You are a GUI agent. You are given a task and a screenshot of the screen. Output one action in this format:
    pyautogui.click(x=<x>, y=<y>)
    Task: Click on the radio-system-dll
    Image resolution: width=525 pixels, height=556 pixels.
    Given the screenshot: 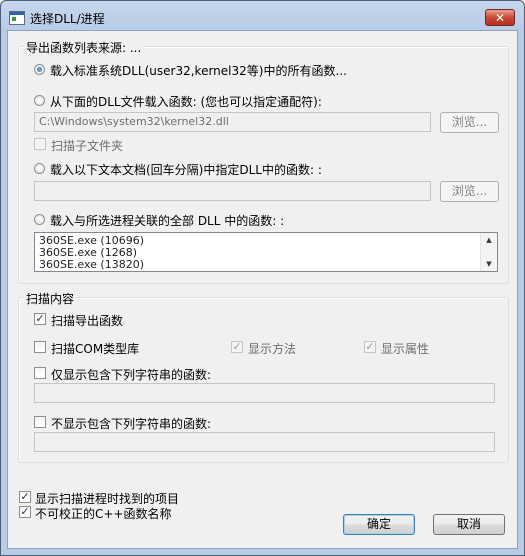 What is the action you would take?
    pyautogui.click(x=39, y=69)
    